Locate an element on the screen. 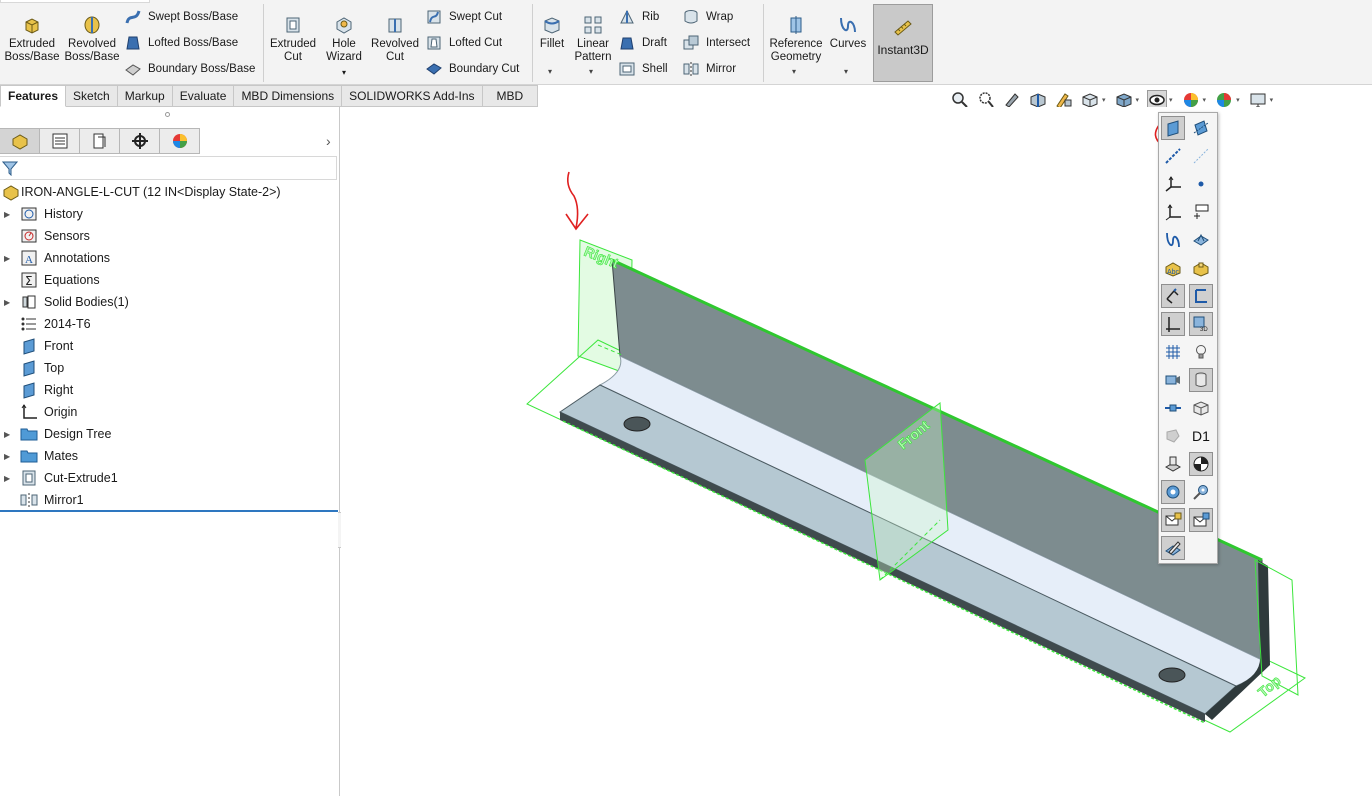  reference-geometry-caret: ▾ is located at coordinates (794, 71).